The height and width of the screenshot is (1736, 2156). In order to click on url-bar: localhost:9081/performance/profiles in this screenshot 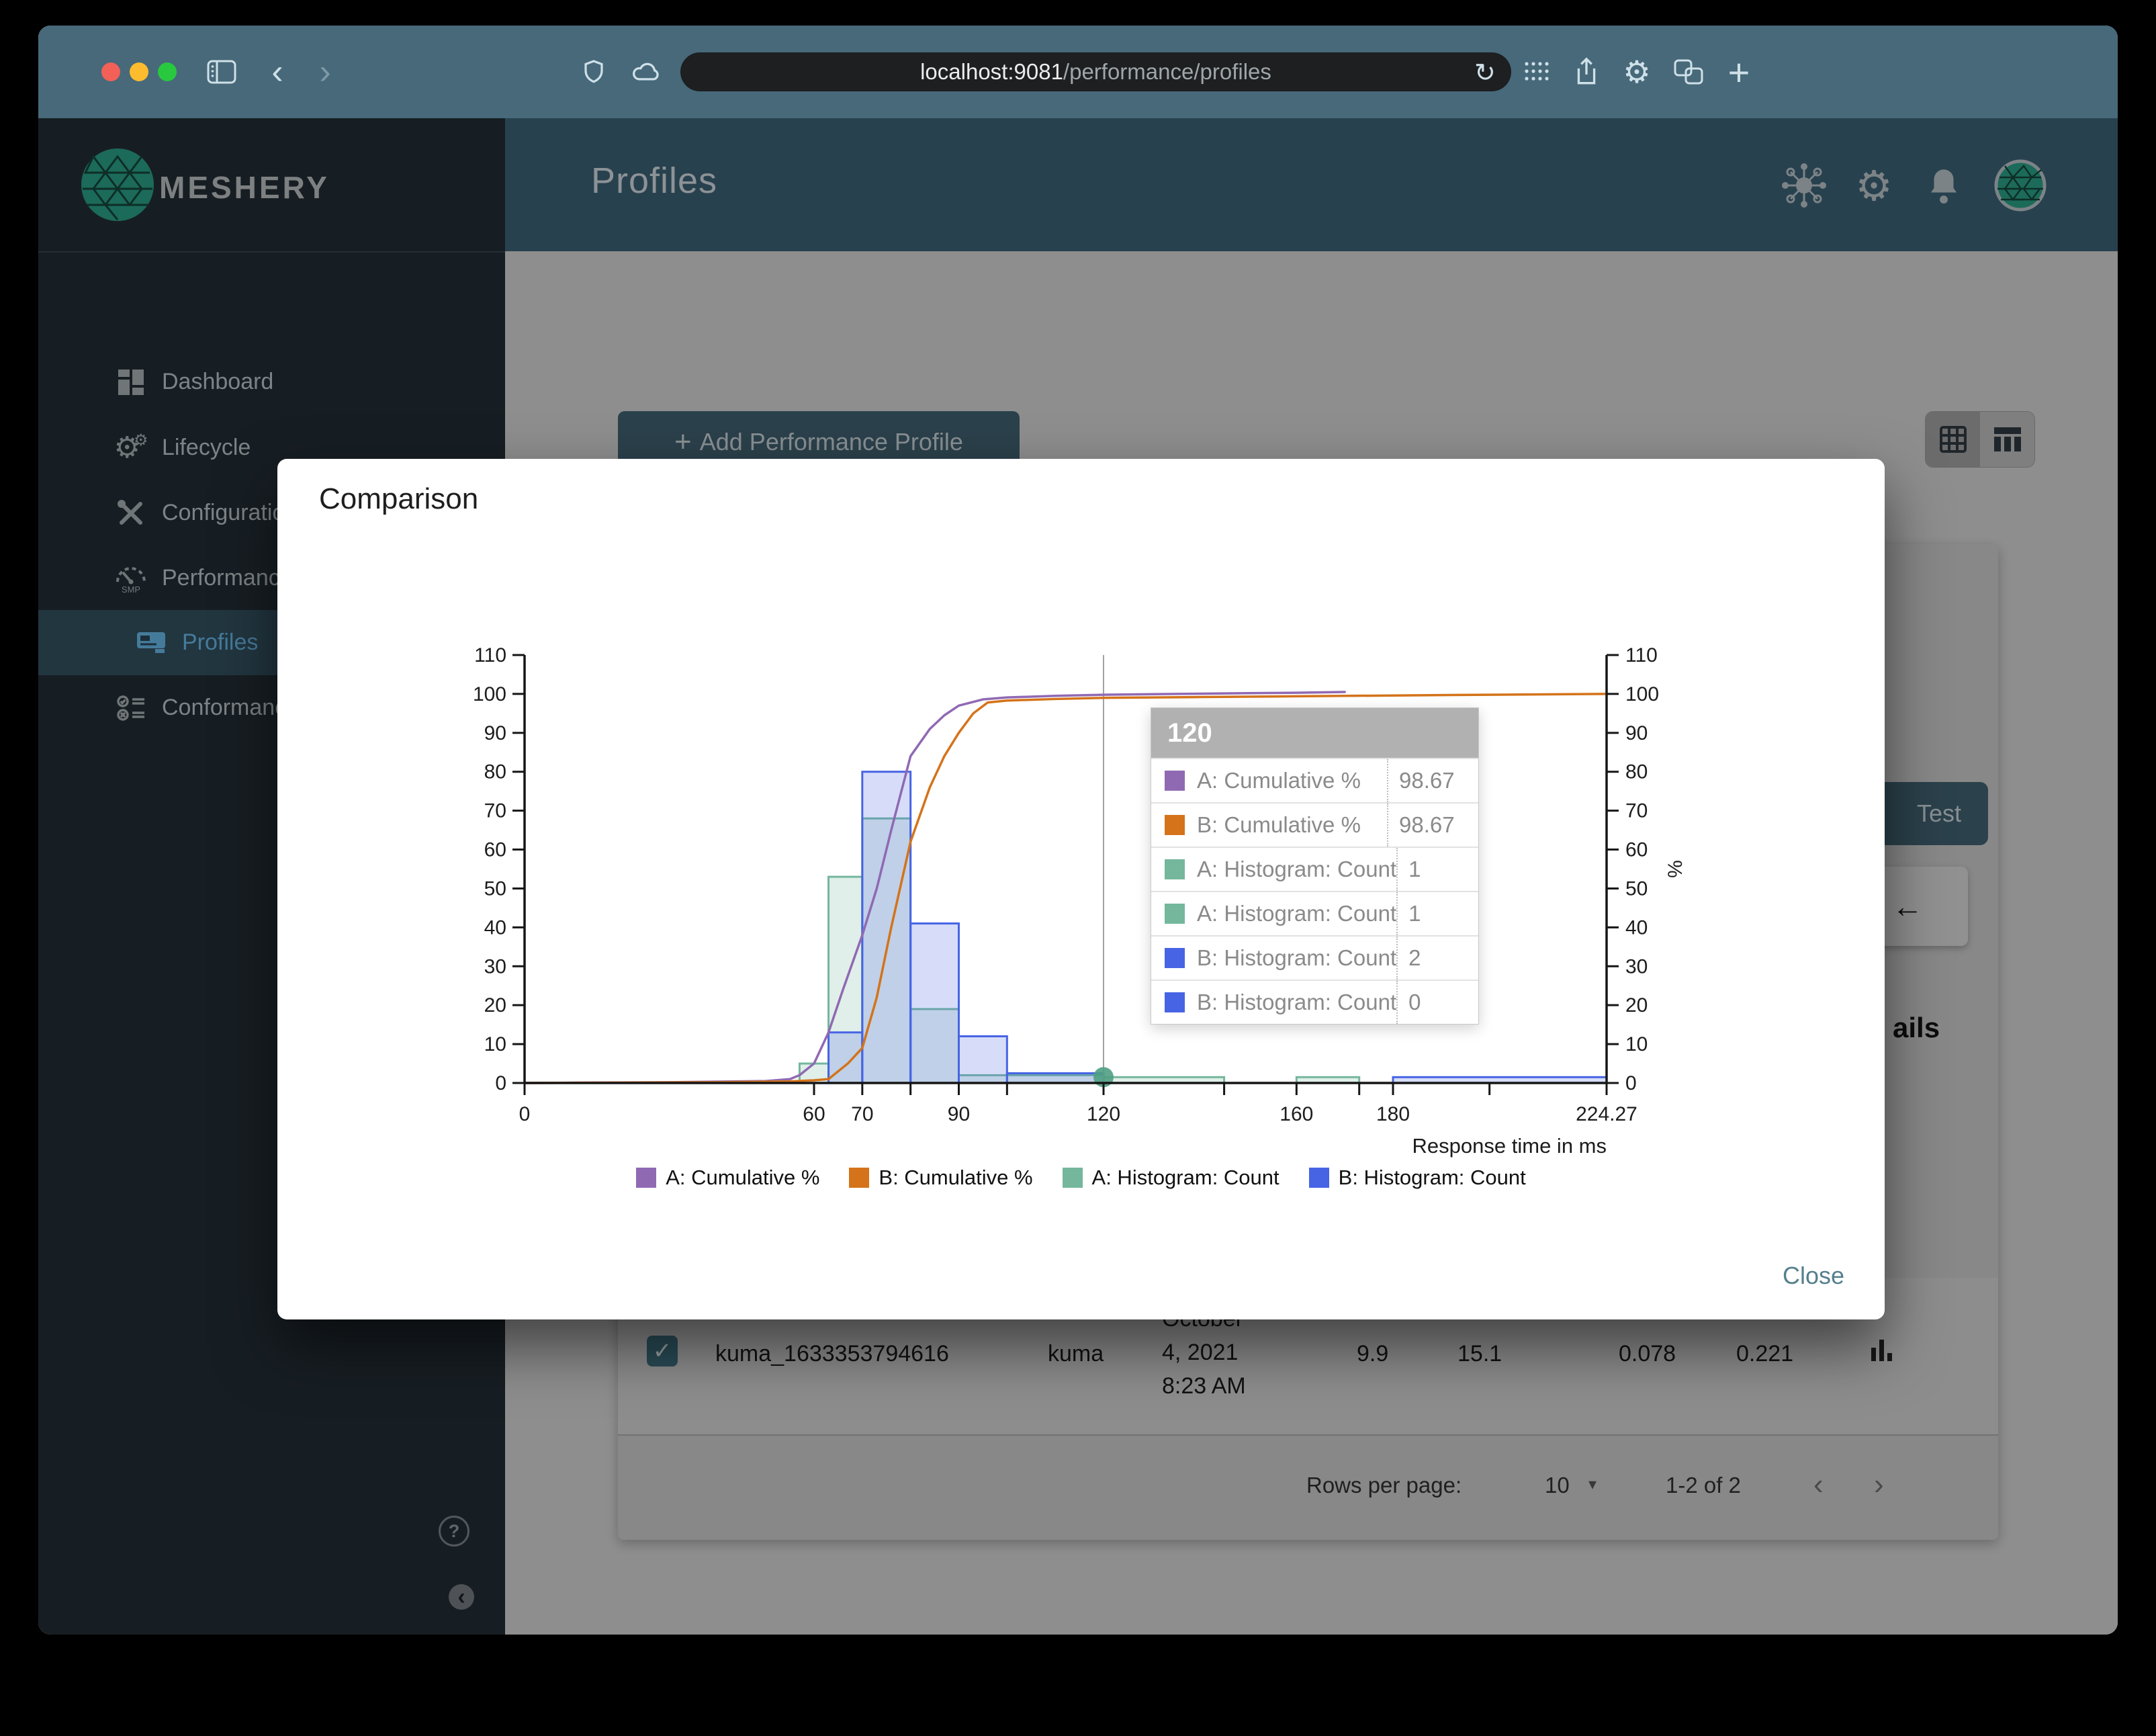, I will do `click(1095, 71)`.